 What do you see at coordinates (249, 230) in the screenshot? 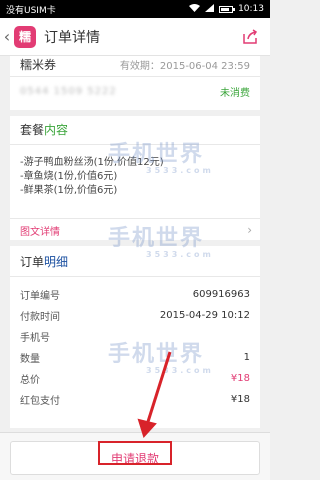
I see `chevron-right-icon: ›` at bounding box center [249, 230].